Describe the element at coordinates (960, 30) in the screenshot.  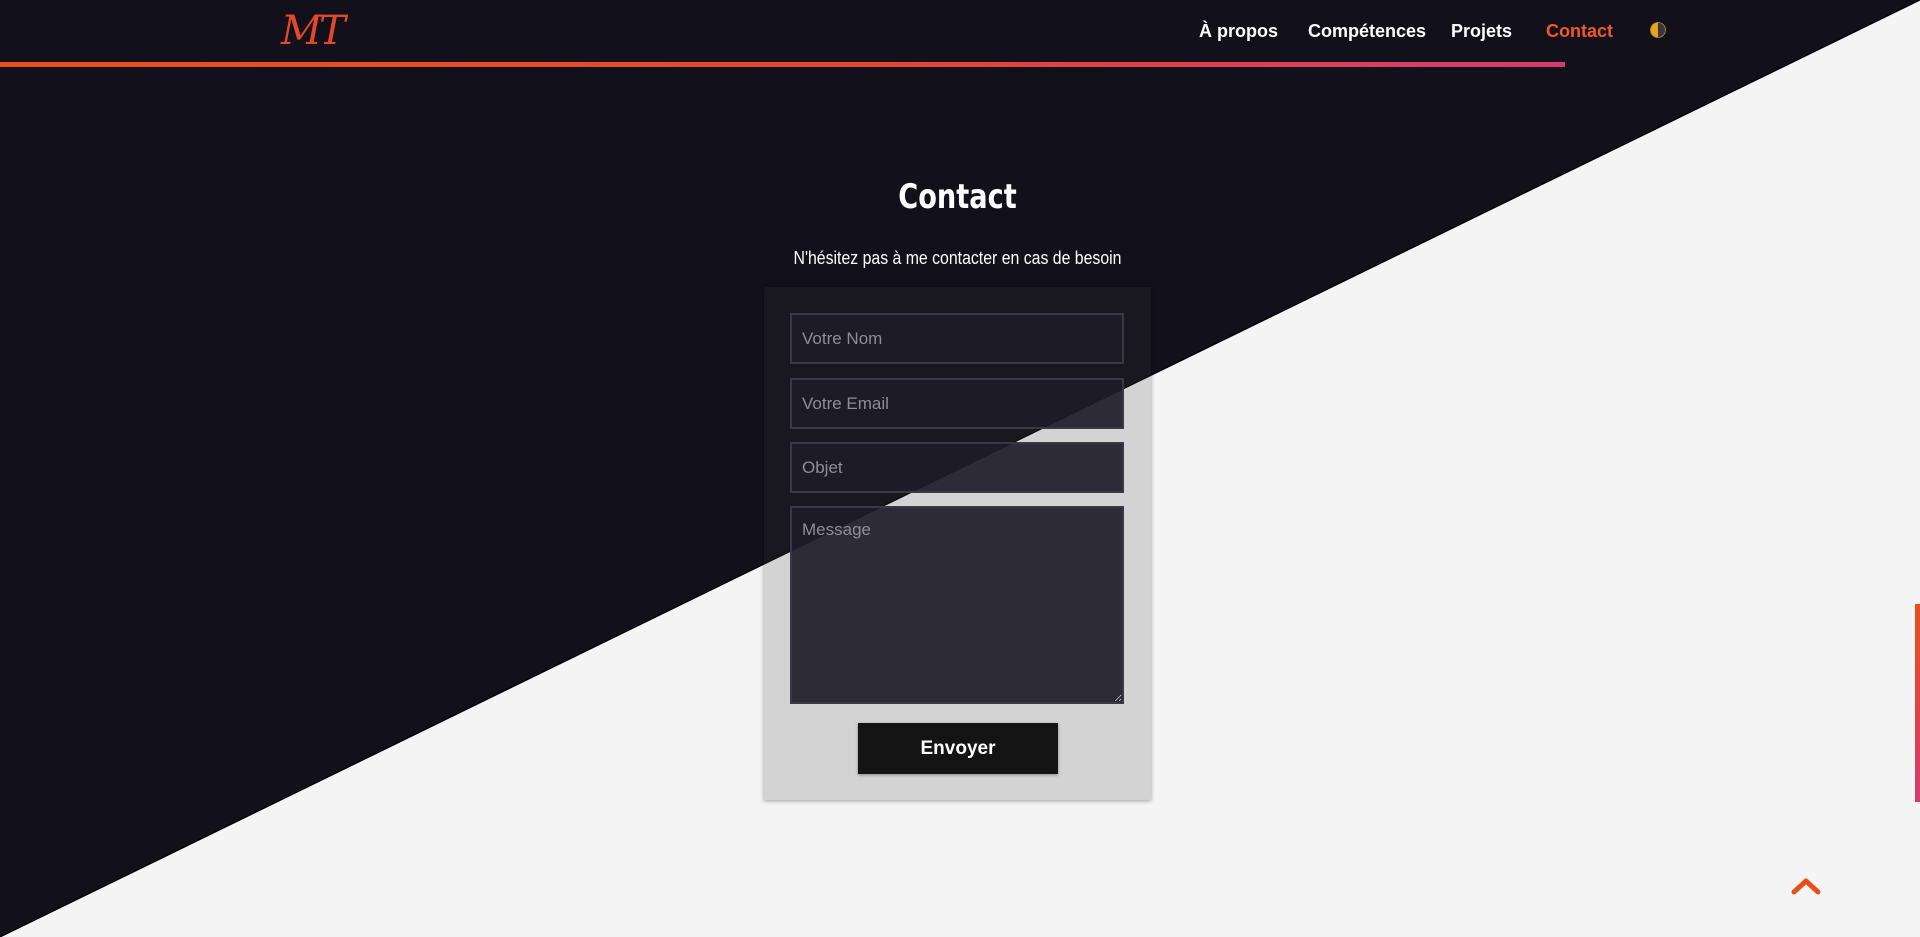
I see `site-header: MT À propos Compétences Projets Contact` at that location.